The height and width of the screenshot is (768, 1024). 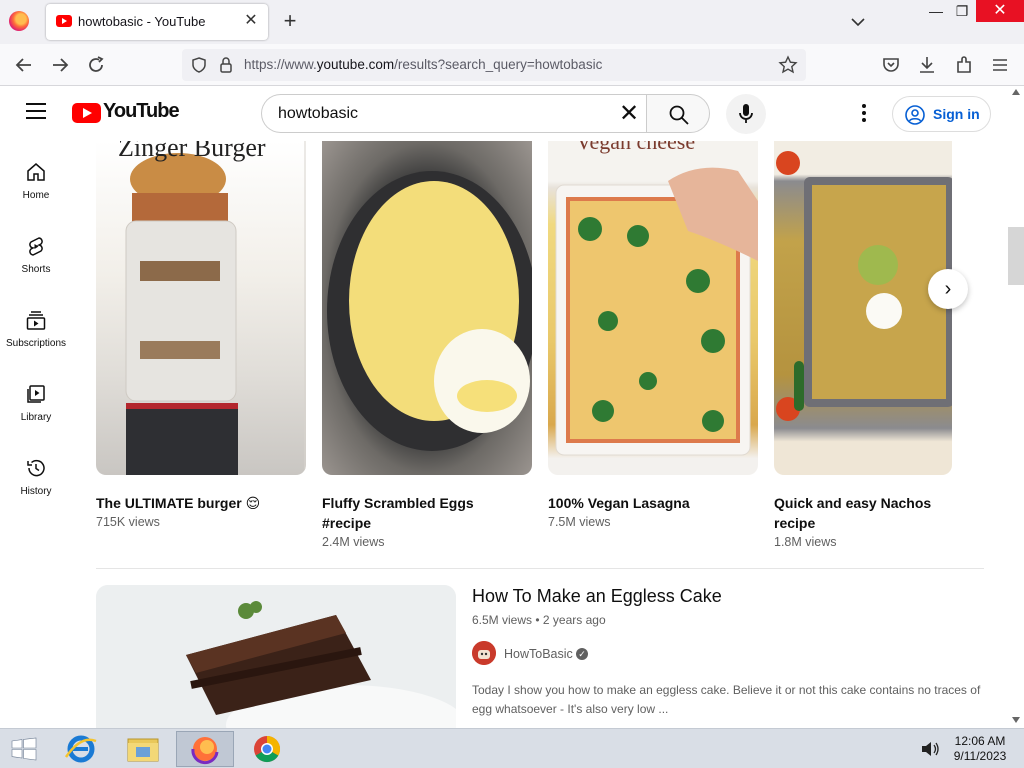 I want to click on bookmark-star-icon, so click(x=788, y=65).